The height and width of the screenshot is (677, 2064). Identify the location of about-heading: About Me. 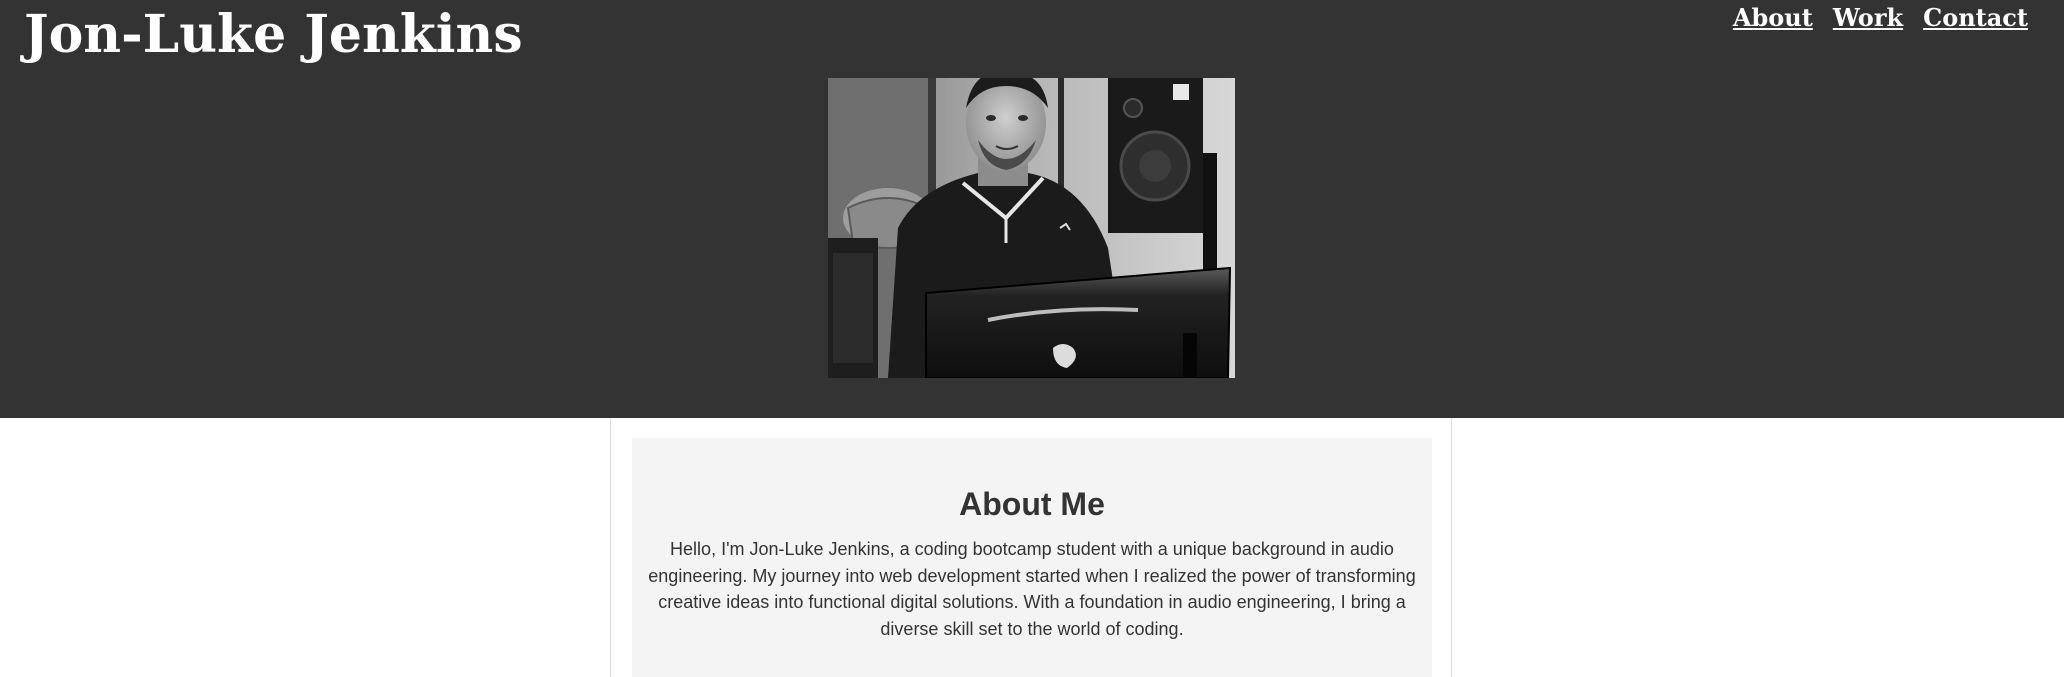
(1032, 504).